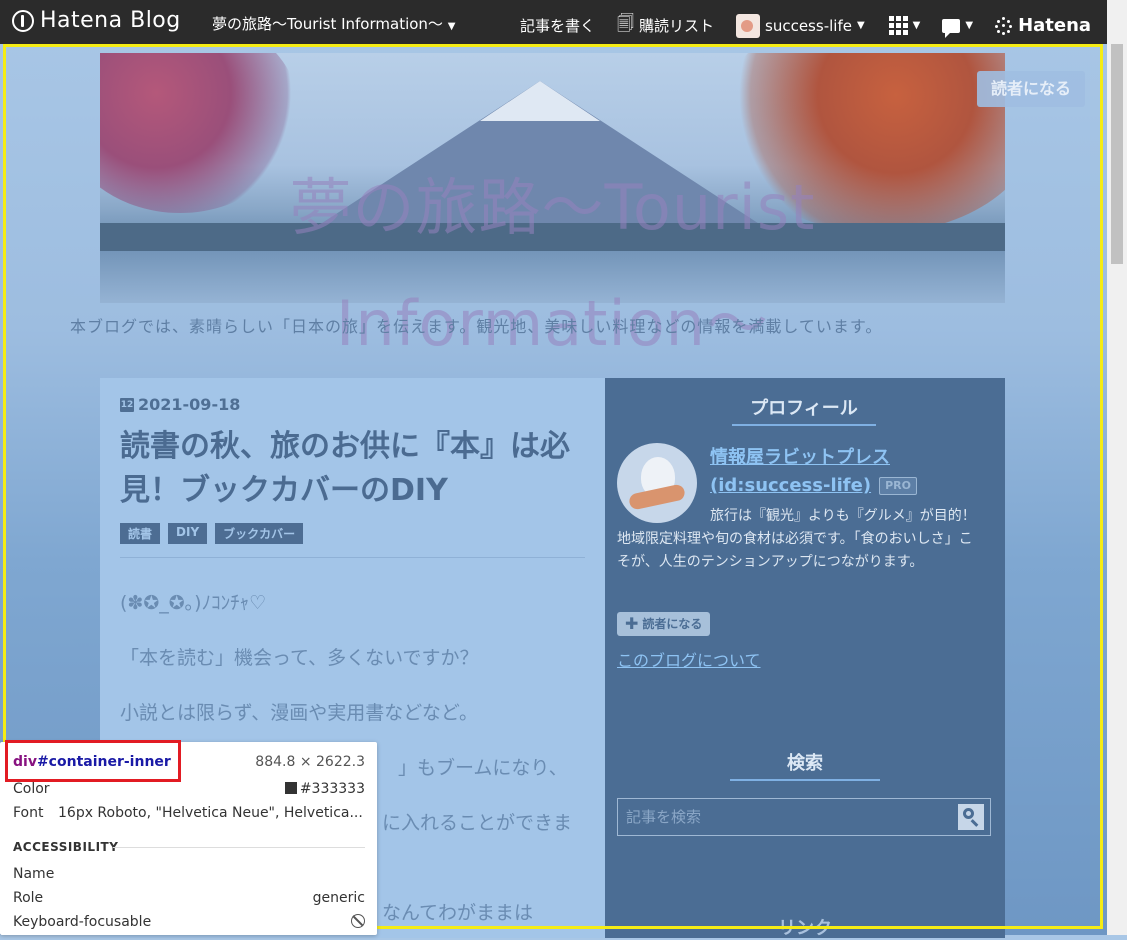 This screenshot has width=1127, height=940. Describe the element at coordinates (477, 823) in the screenshot. I see `entry-paragraph: に入れることができま` at that location.